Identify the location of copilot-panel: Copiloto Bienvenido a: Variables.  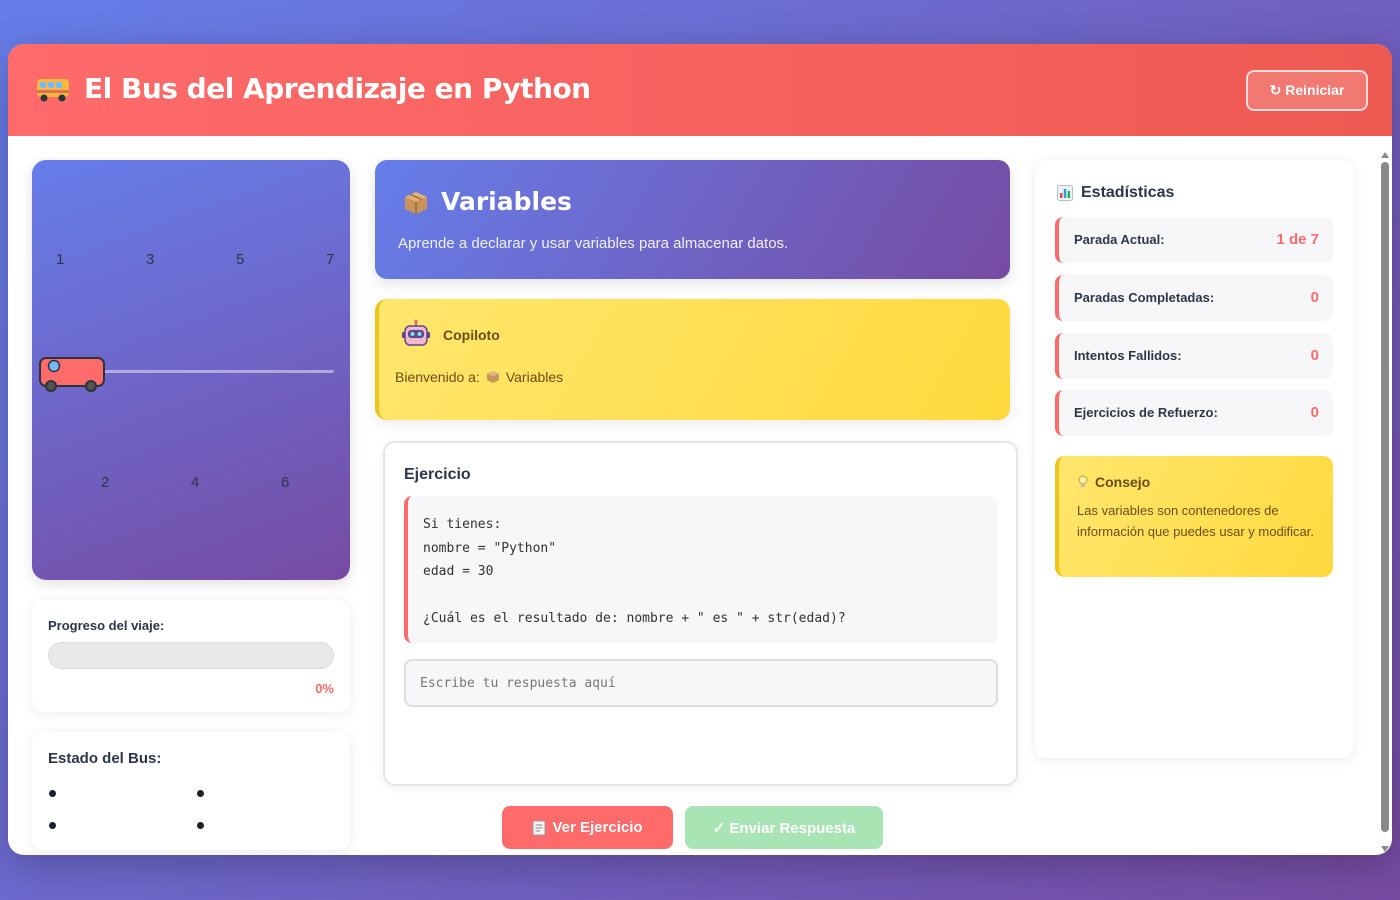
(692, 359).